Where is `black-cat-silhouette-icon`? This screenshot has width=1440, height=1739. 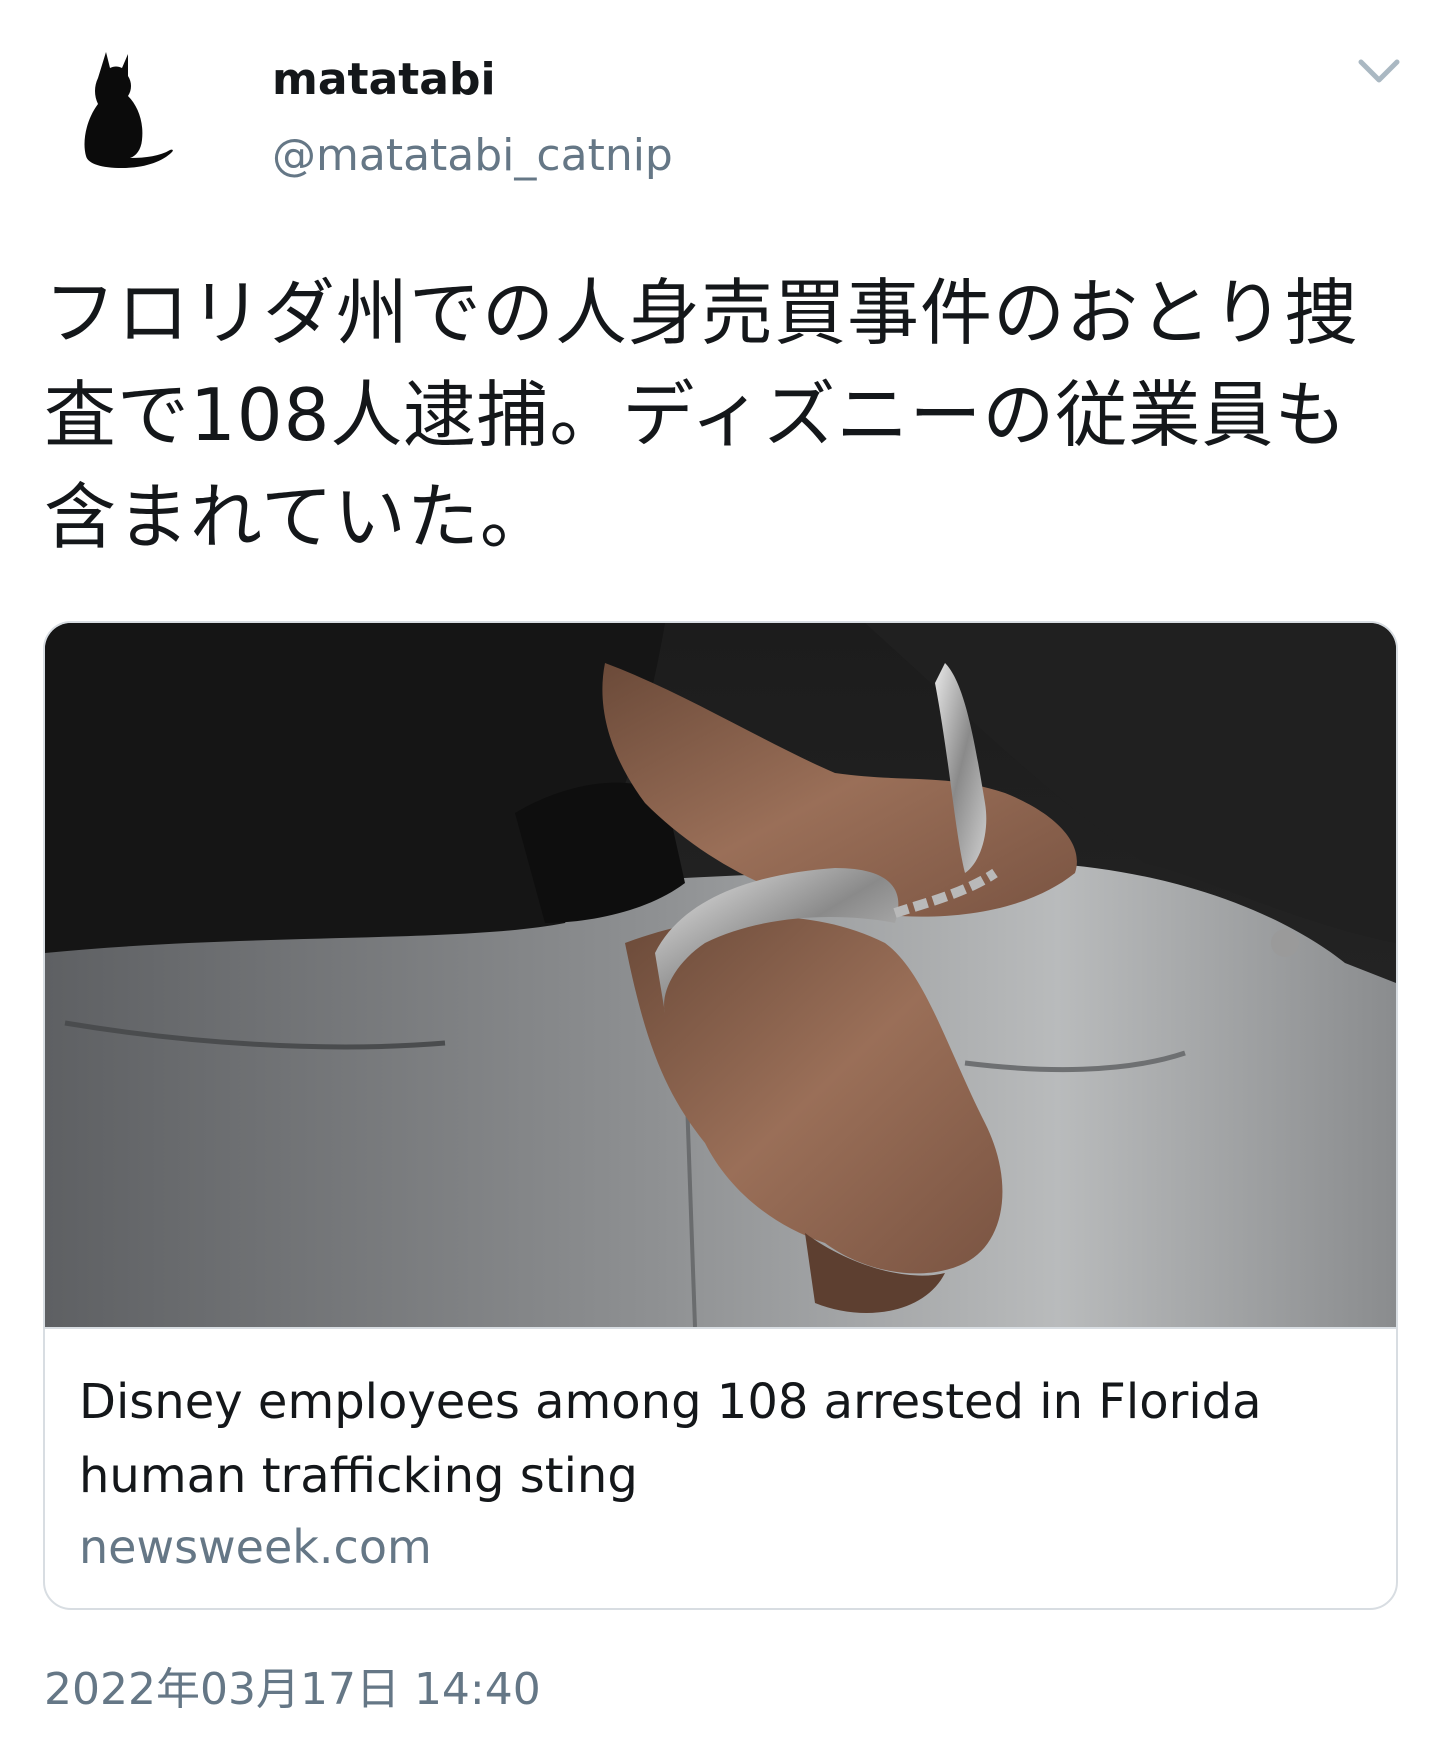 black-cat-silhouette-icon is located at coordinates (128, 110).